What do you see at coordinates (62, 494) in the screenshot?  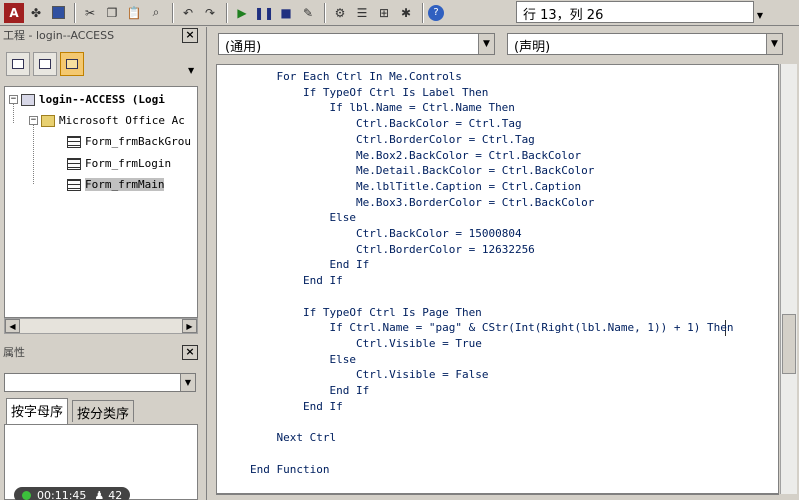 I see `recorder-time: 00:11:45` at bounding box center [62, 494].